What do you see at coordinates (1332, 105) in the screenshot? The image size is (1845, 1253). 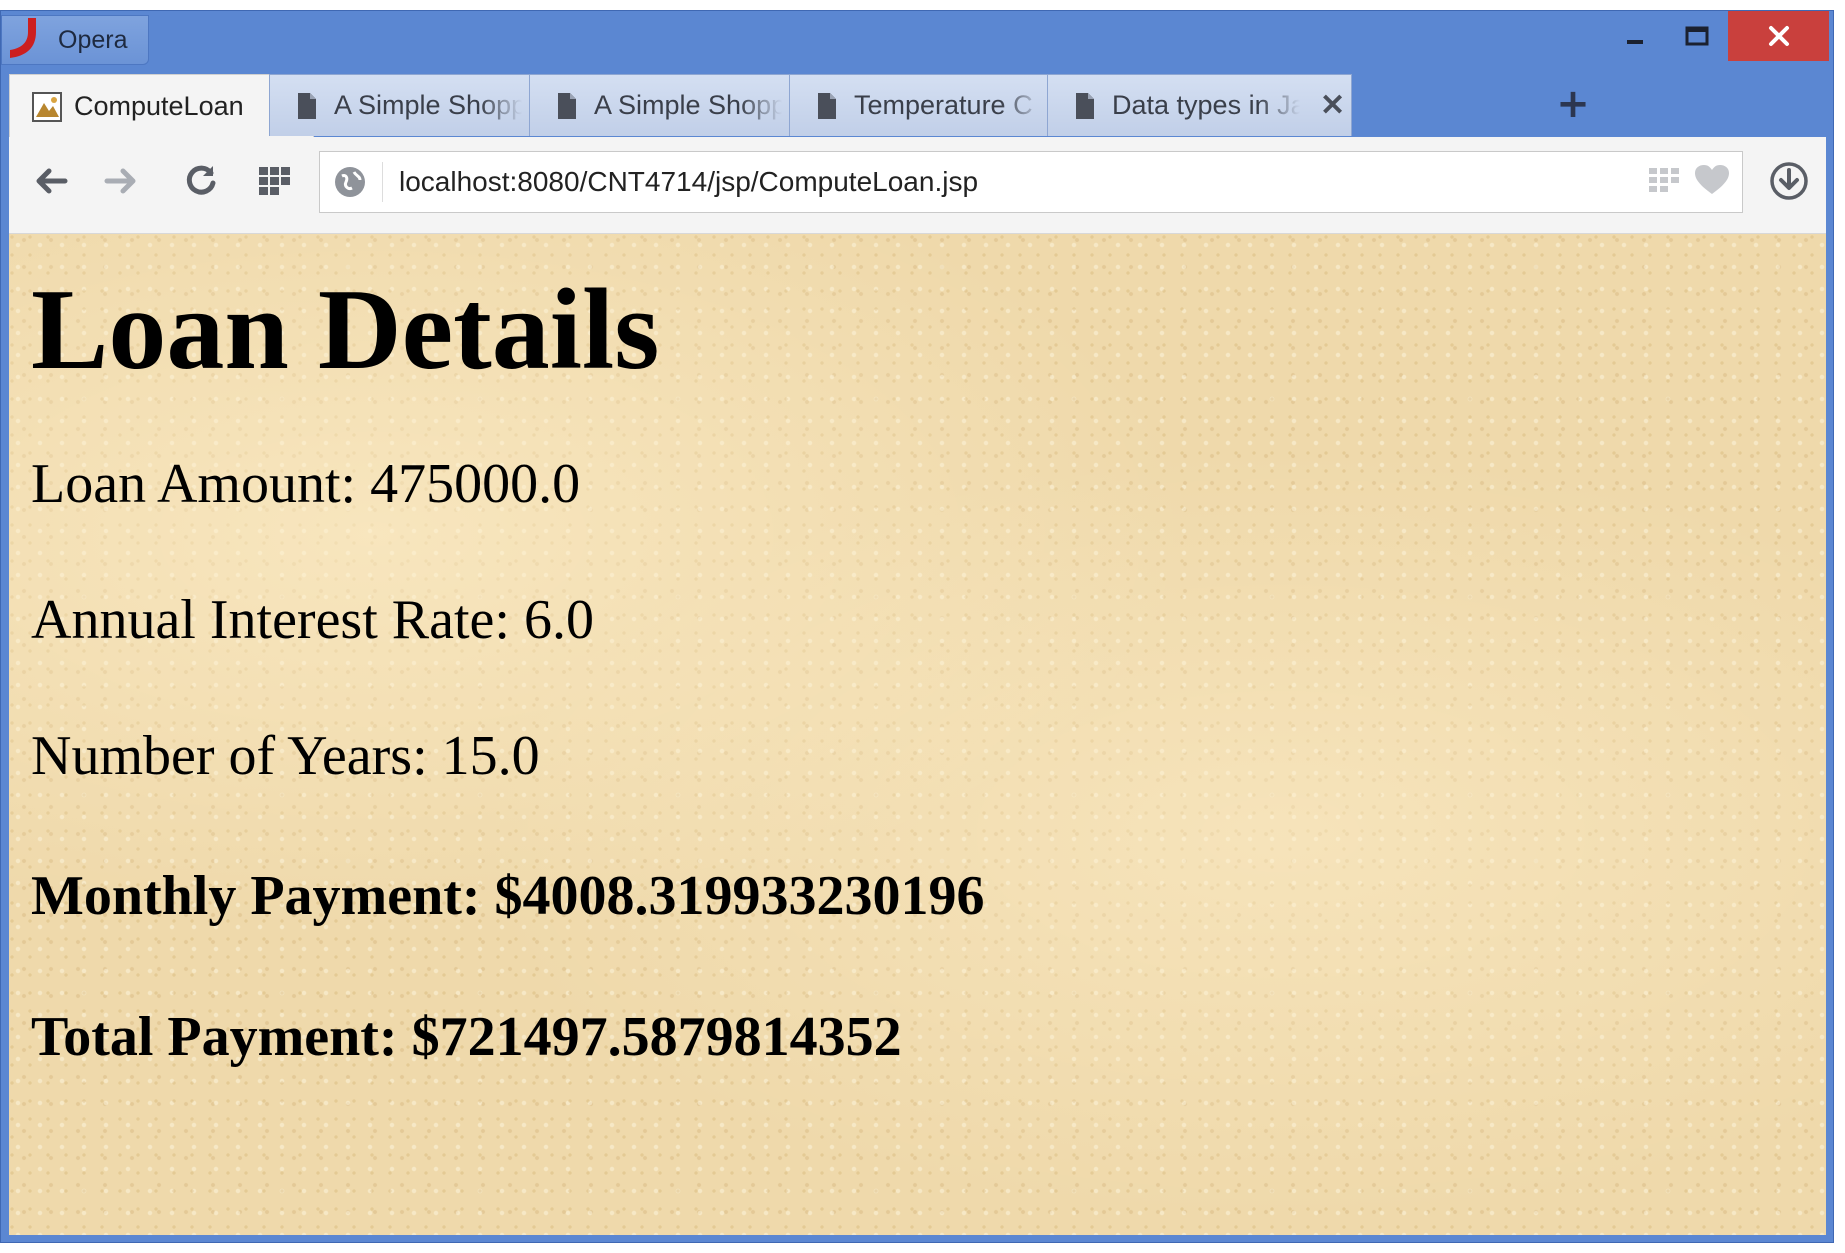 I see `tab-close-icon: ✕` at bounding box center [1332, 105].